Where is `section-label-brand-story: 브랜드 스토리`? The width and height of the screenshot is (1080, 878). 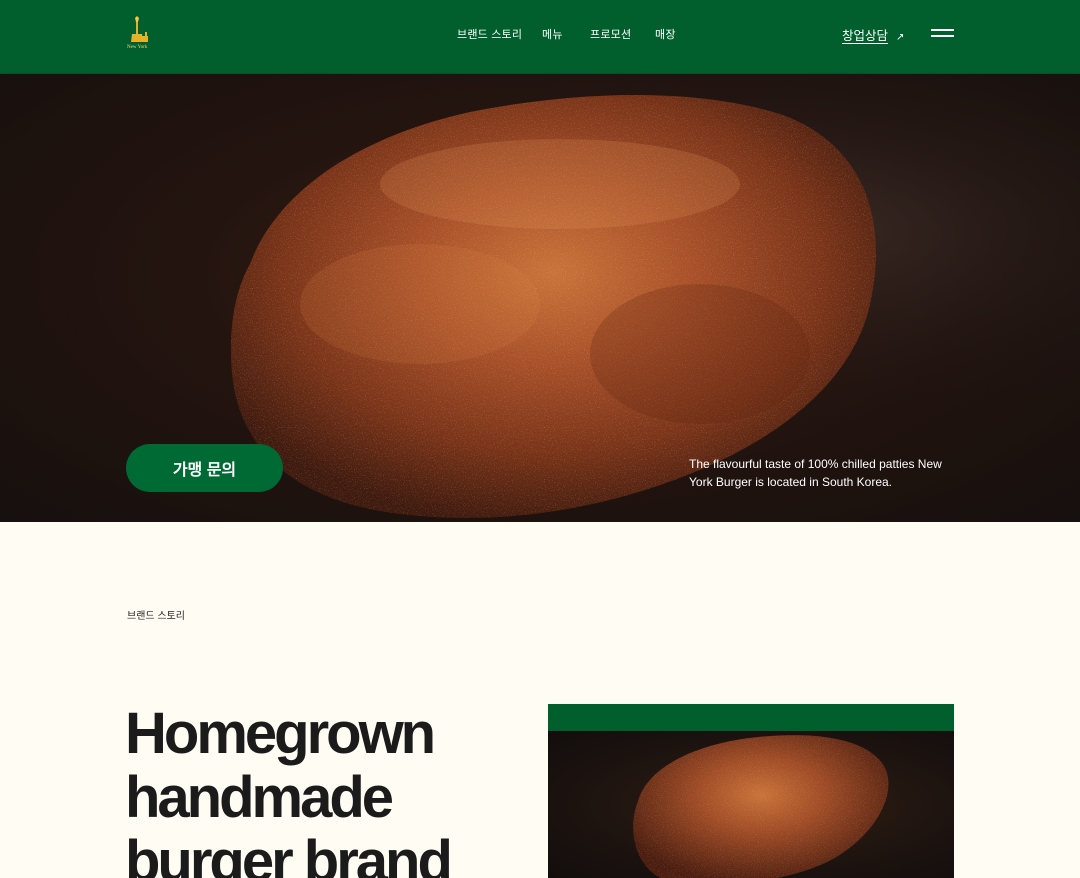
section-label-brand-story: 브랜드 스토리 is located at coordinates (156, 616).